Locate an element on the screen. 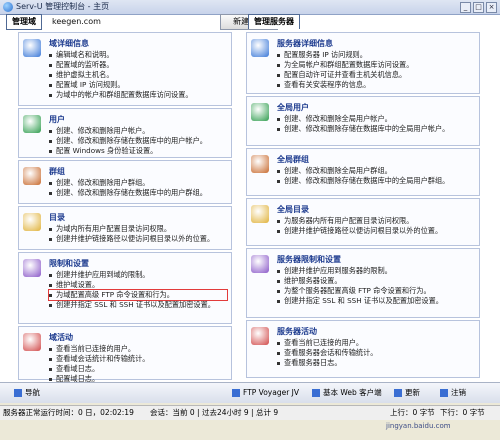  section-item: 创建、修改和删除全局用户帐户。 is located at coordinates (376, 119).